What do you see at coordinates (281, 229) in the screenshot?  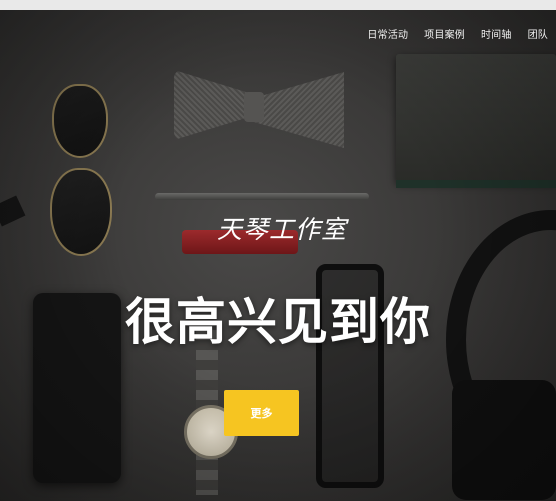 I see `hero-subtitle: 天琴工作室` at bounding box center [281, 229].